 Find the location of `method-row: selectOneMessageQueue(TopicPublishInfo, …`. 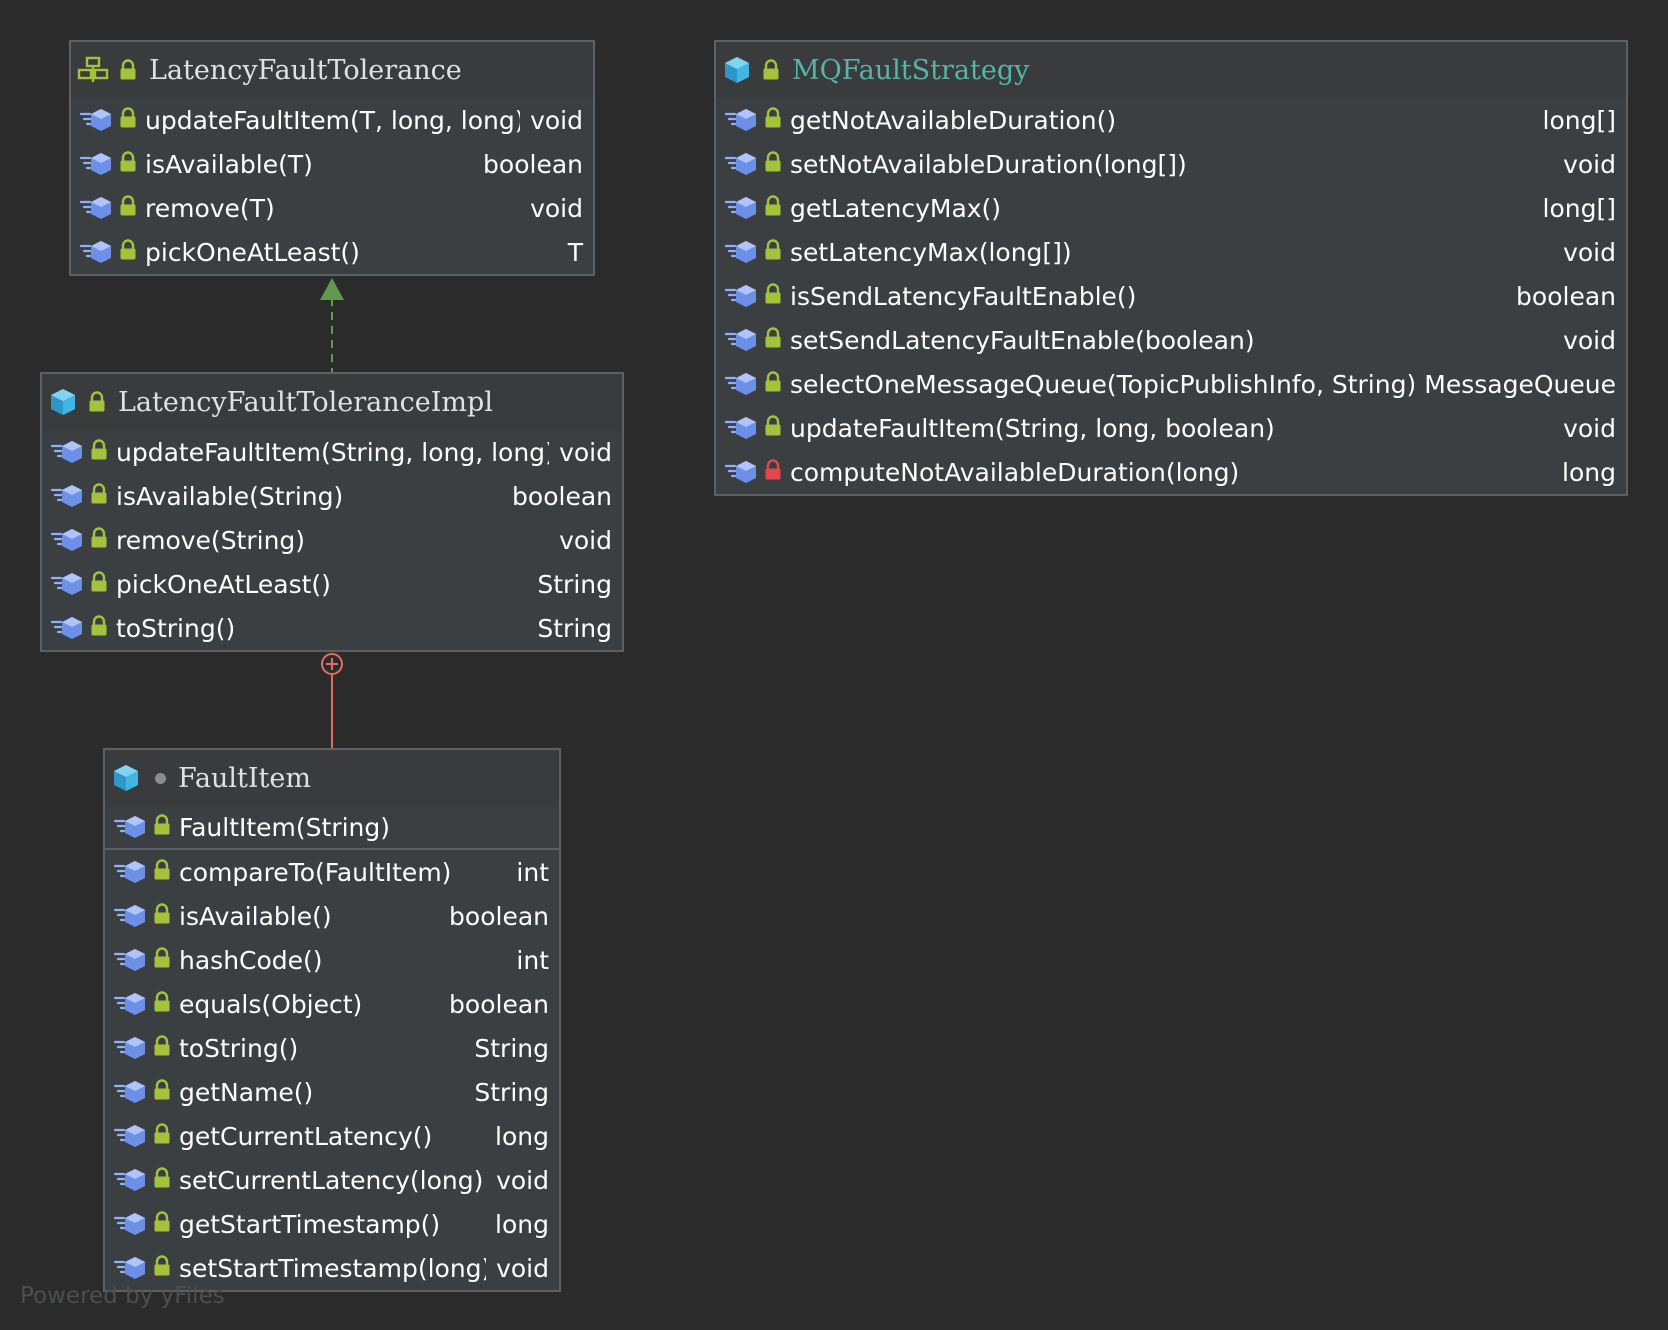

method-row: selectOneMessageQueue(TopicPublishInfo, … is located at coordinates (1171, 384).